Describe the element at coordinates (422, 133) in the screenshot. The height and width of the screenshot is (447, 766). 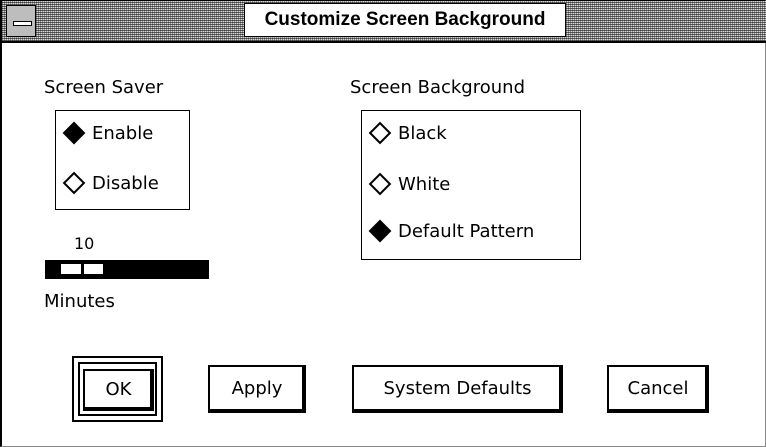
I see `radio-black-label: Black` at that location.